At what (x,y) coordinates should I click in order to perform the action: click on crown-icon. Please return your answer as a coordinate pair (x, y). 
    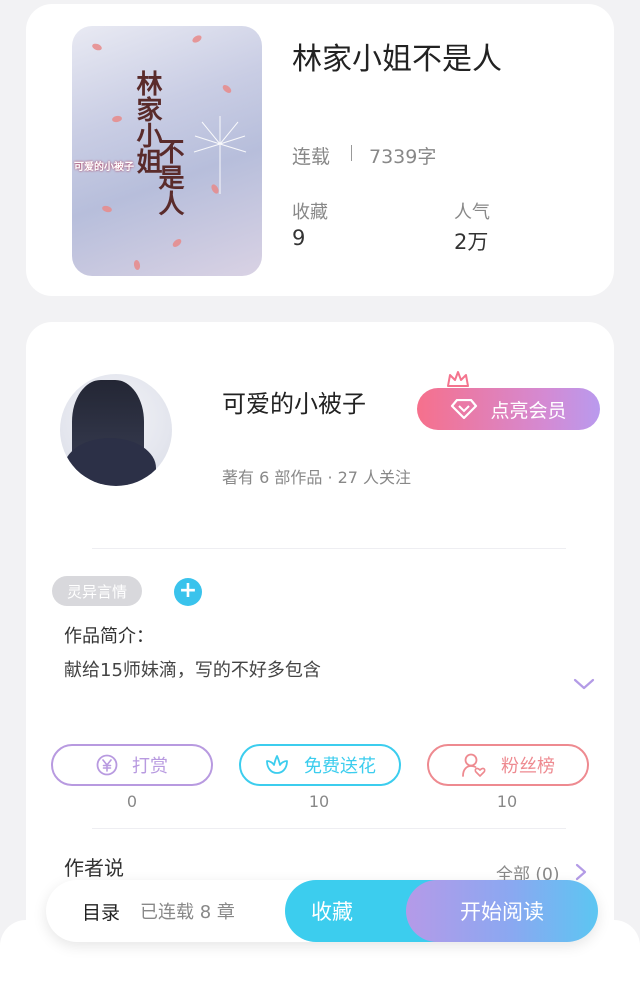
    Looking at the image, I should click on (458, 379).